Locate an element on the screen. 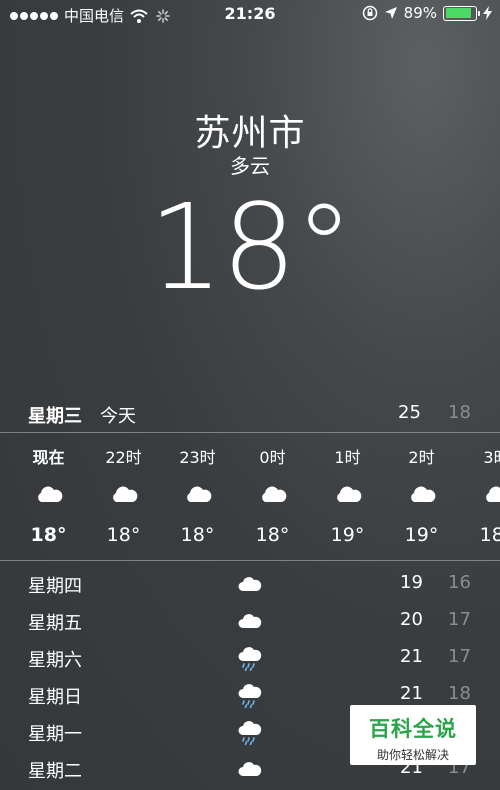 Image resolution: width=500 pixels, height=790 pixels. hour-item: 23时 18° is located at coordinates (197, 489).